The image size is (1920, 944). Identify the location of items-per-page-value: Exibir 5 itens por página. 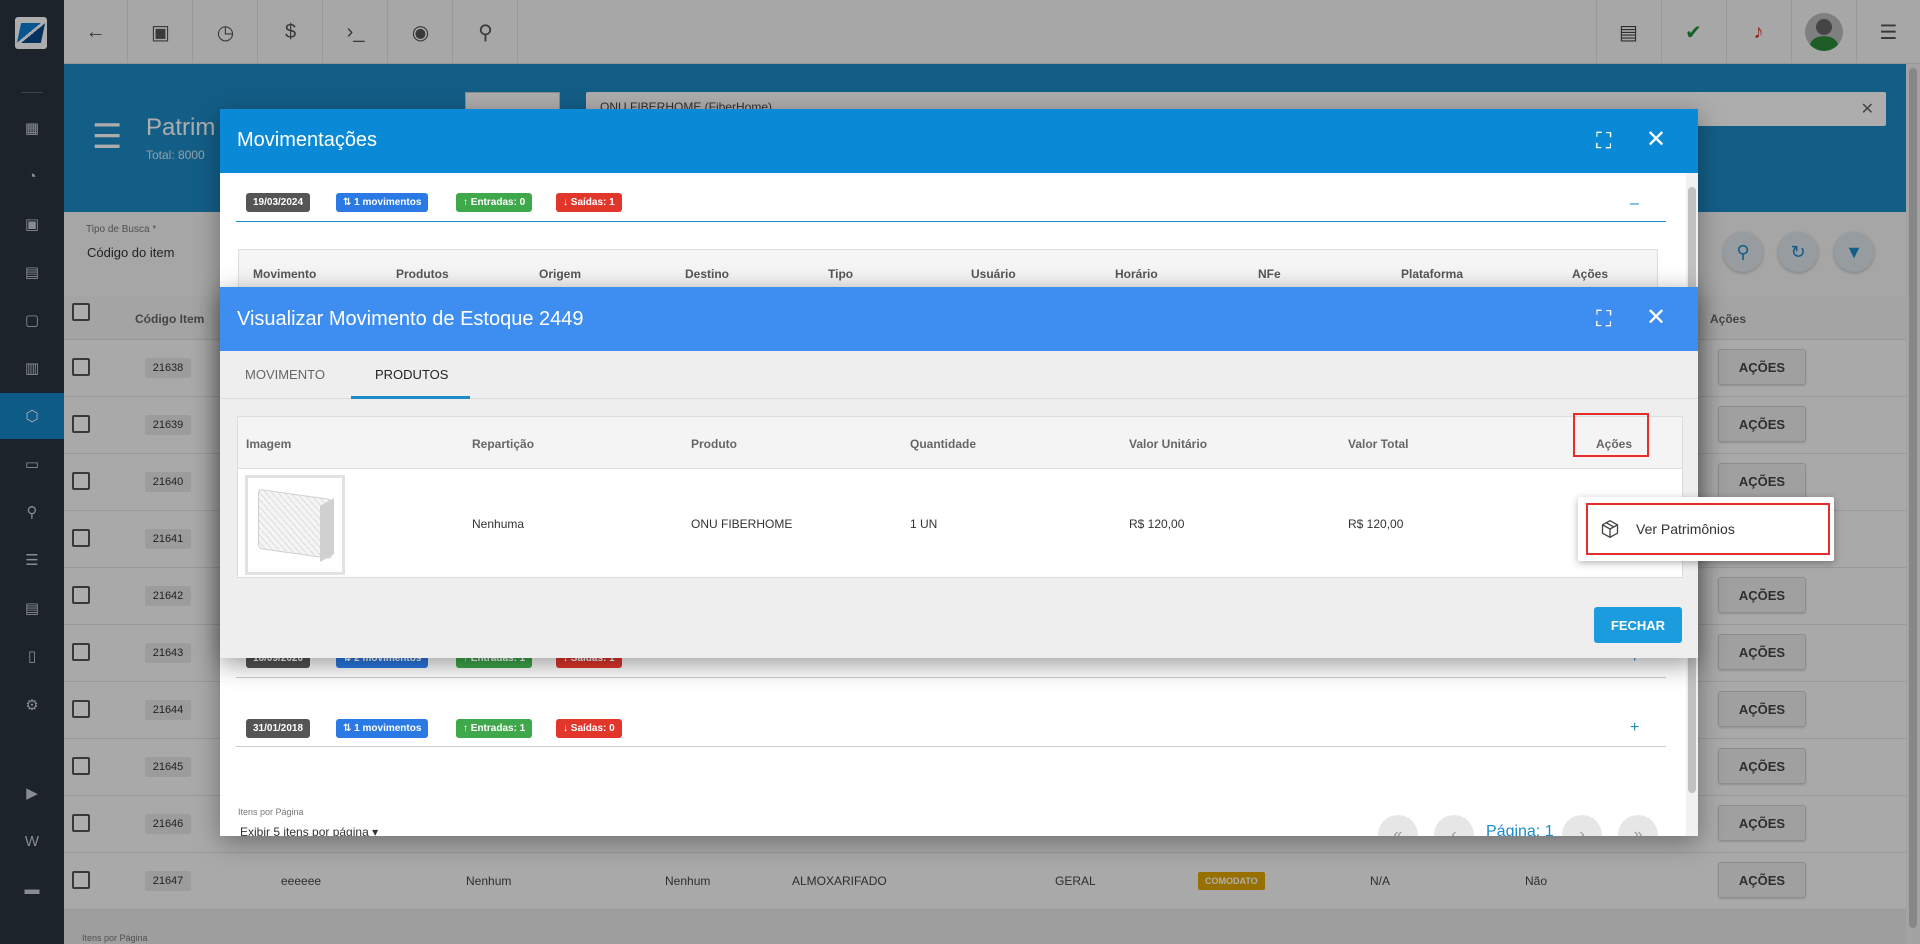
(304, 830).